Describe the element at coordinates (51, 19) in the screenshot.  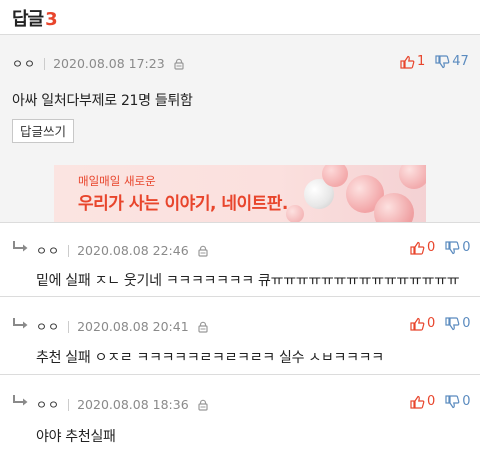
I see `reply-count: 3` at that location.